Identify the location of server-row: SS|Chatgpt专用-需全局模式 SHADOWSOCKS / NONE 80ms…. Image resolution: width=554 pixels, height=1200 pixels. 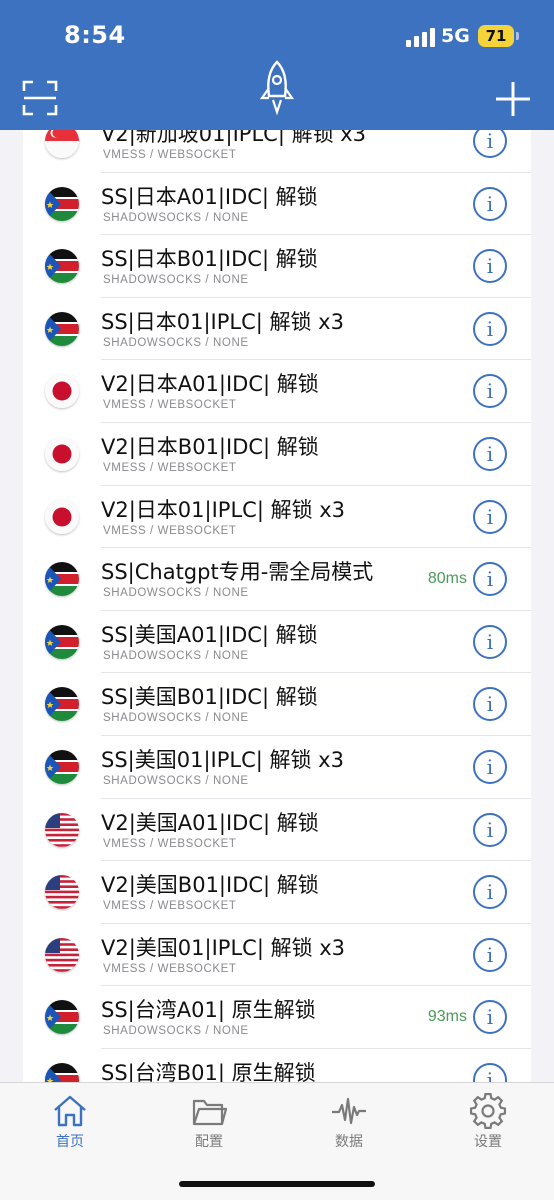
(277, 579).